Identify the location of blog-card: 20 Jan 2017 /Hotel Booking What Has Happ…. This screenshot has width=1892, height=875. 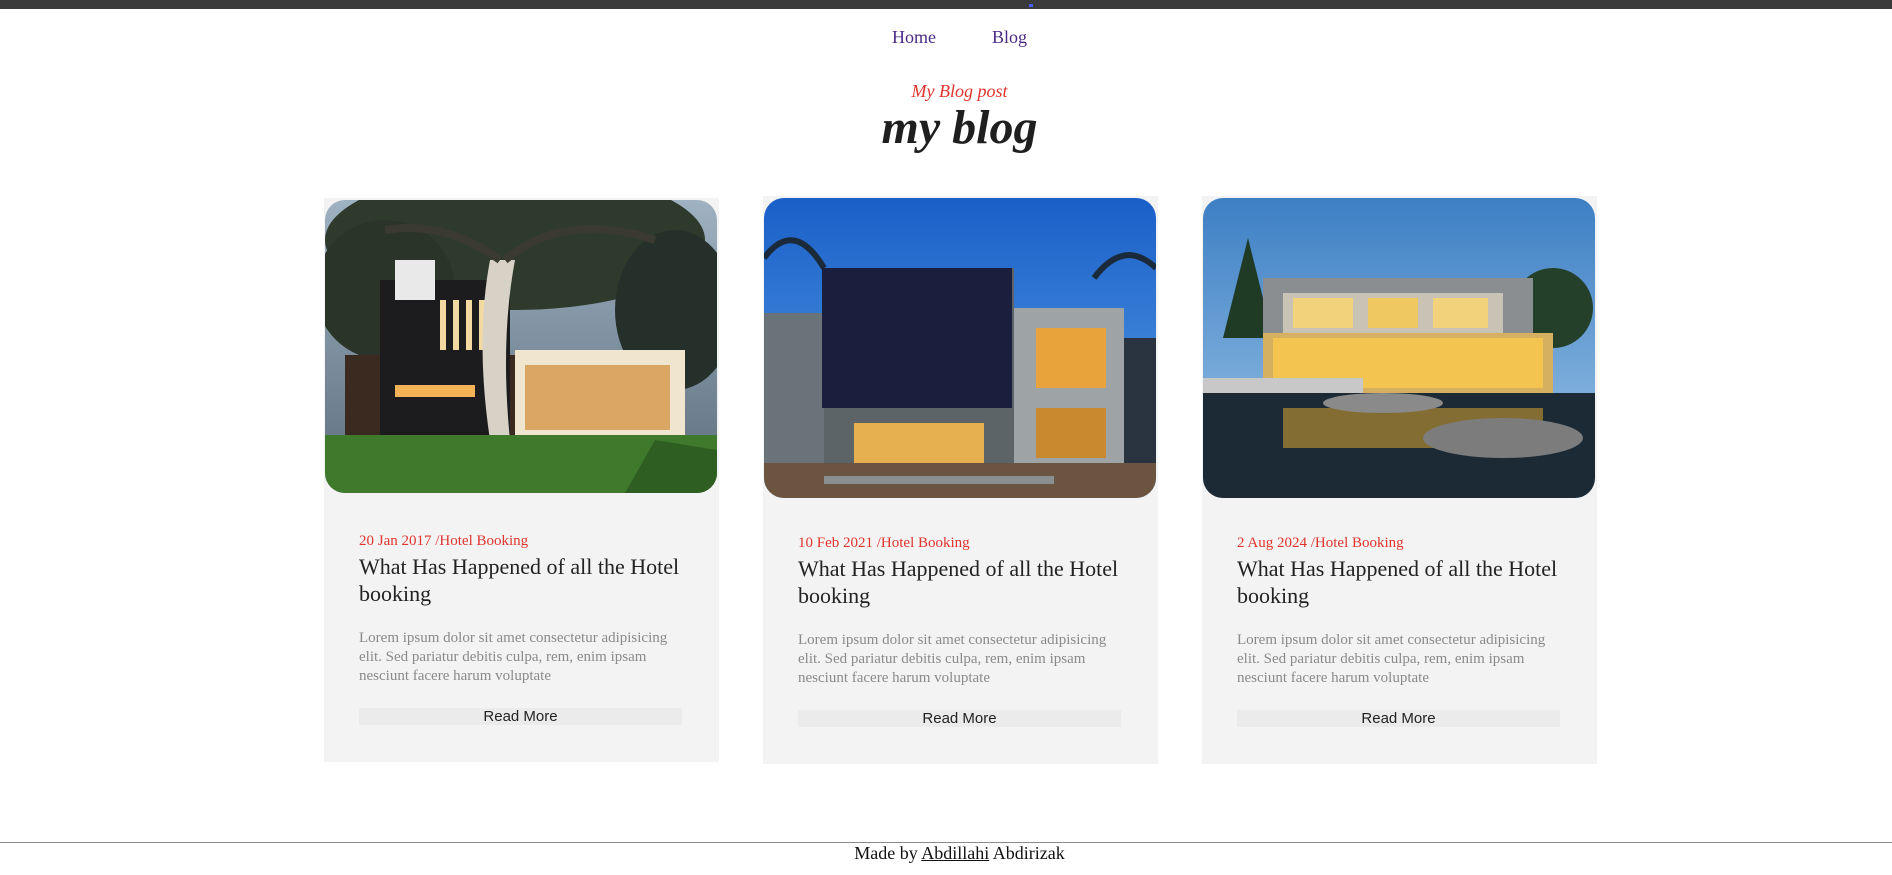
(521, 480).